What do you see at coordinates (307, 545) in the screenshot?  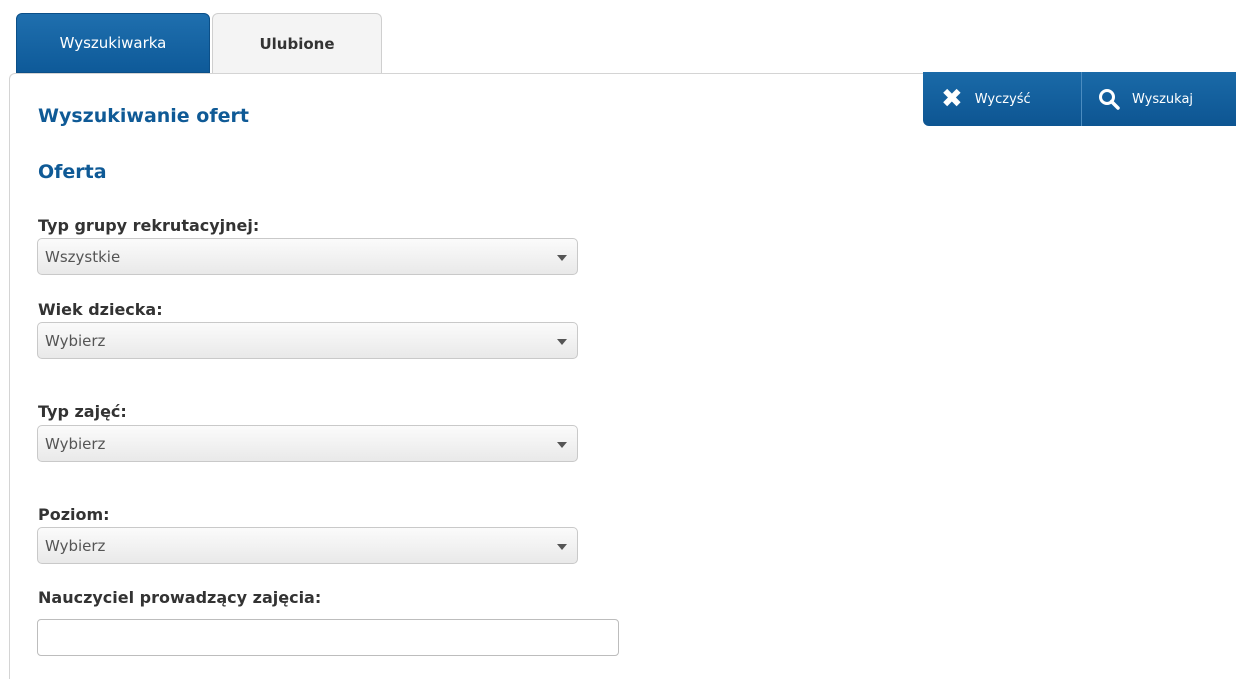 I see `level-select: Wybierz` at bounding box center [307, 545].